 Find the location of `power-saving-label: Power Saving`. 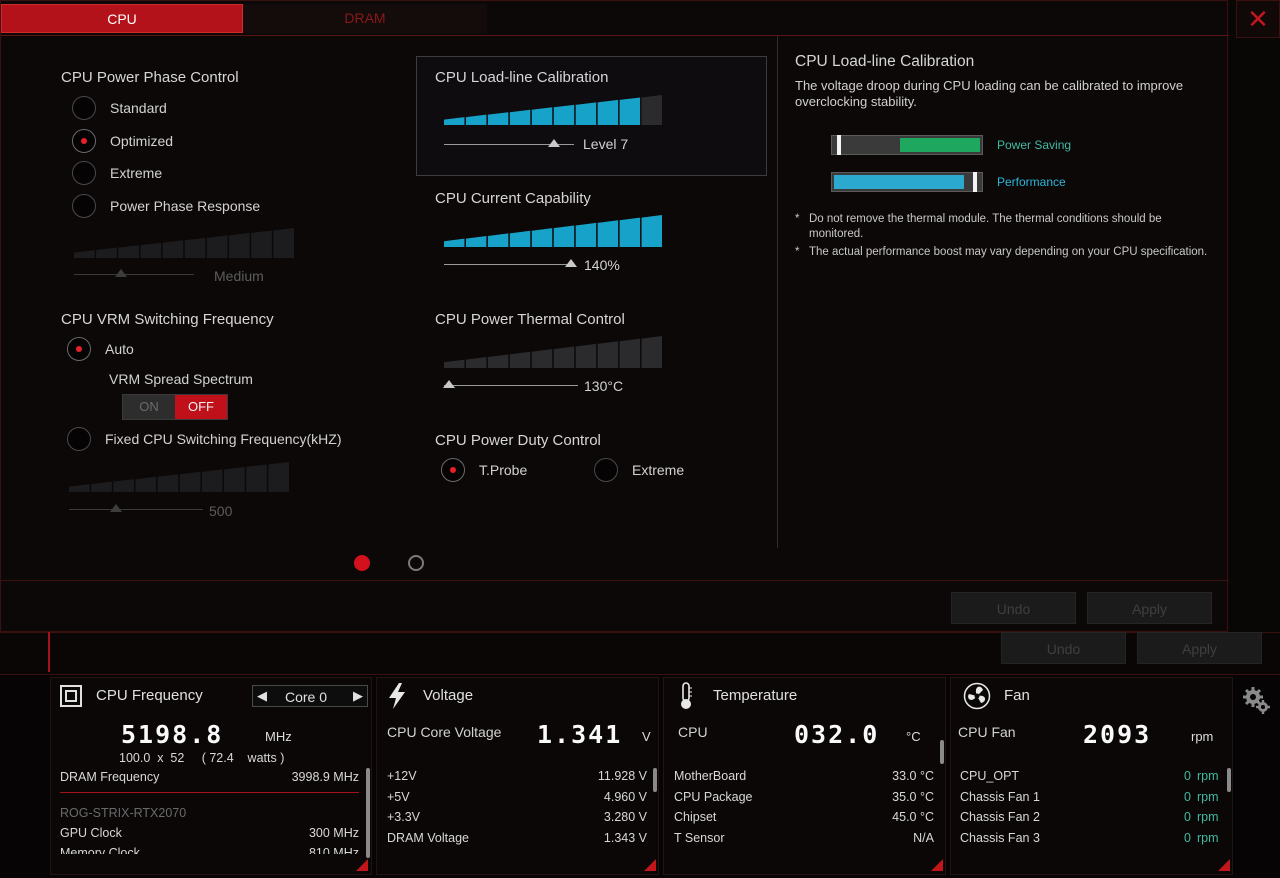

power-saving-label: Power Saving is located at coordinates (1034, 145).